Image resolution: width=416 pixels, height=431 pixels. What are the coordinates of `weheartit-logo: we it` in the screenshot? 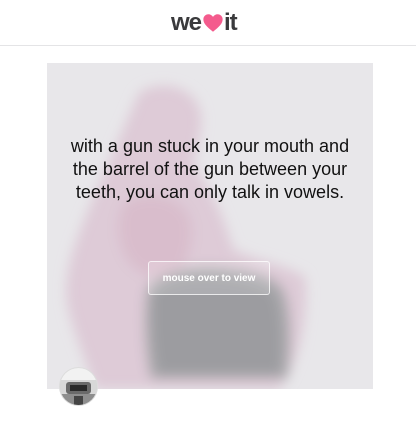 It's located at (204, 23).